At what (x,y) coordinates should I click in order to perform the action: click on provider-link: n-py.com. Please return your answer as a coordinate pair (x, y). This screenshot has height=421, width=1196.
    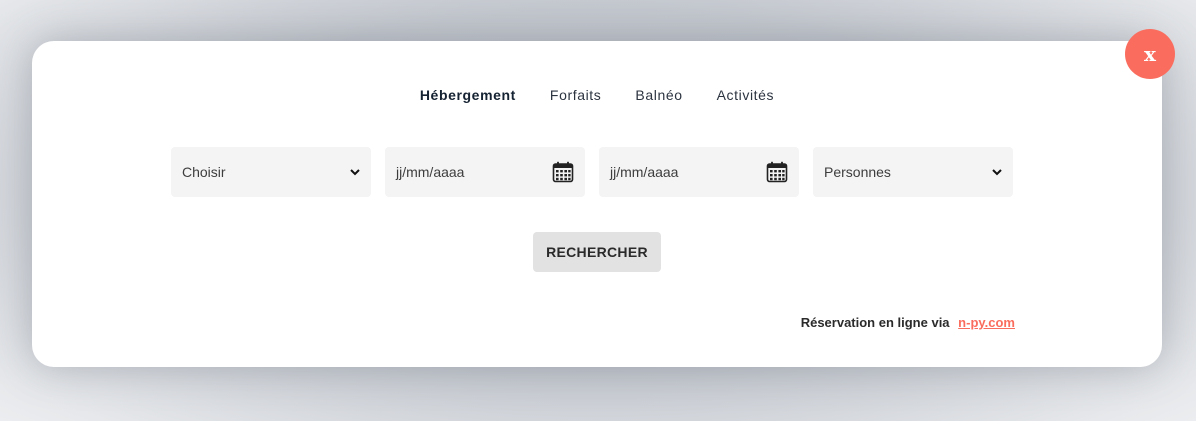
    Looking at the image, I should click on (986, 322).